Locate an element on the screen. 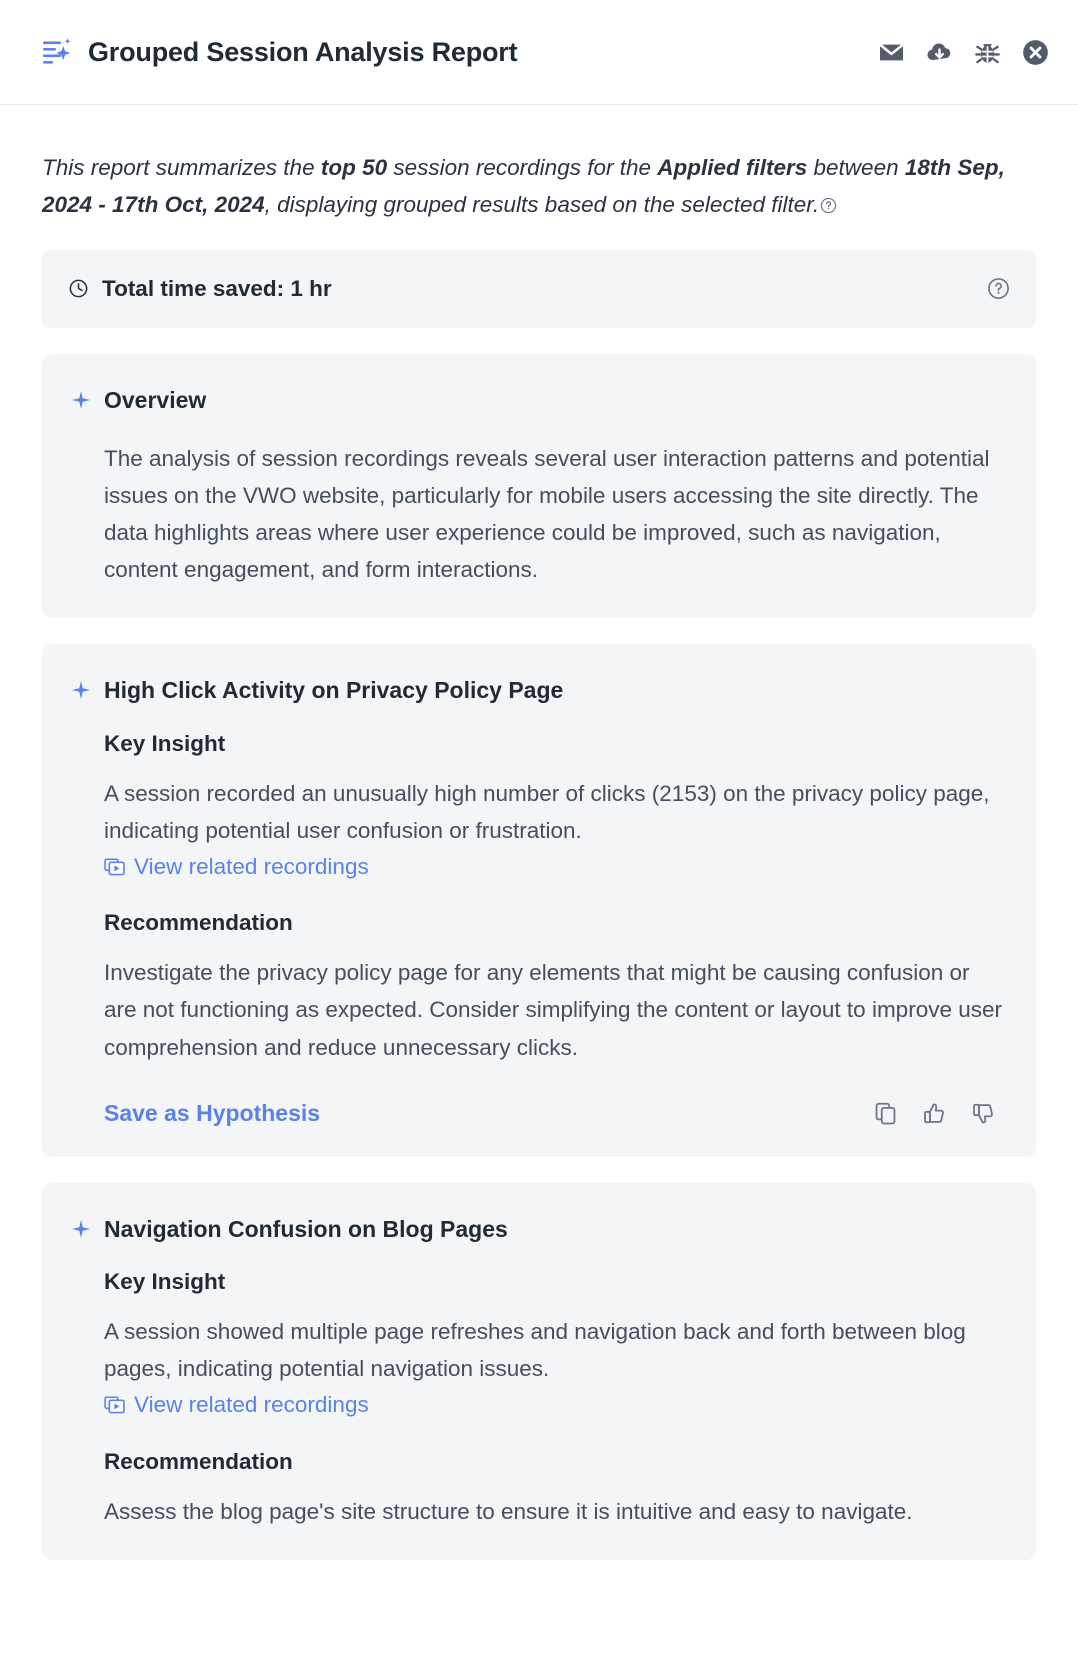 The width and height of the screenshot is (1078, 1666). email-icon is located at coordinates (891, 52).